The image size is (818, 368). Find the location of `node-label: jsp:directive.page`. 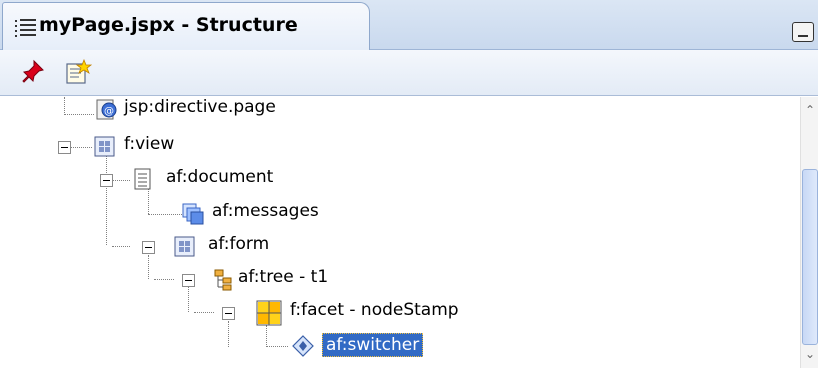

node-label: jsp:directive.page is located at coordinates (200, 107).